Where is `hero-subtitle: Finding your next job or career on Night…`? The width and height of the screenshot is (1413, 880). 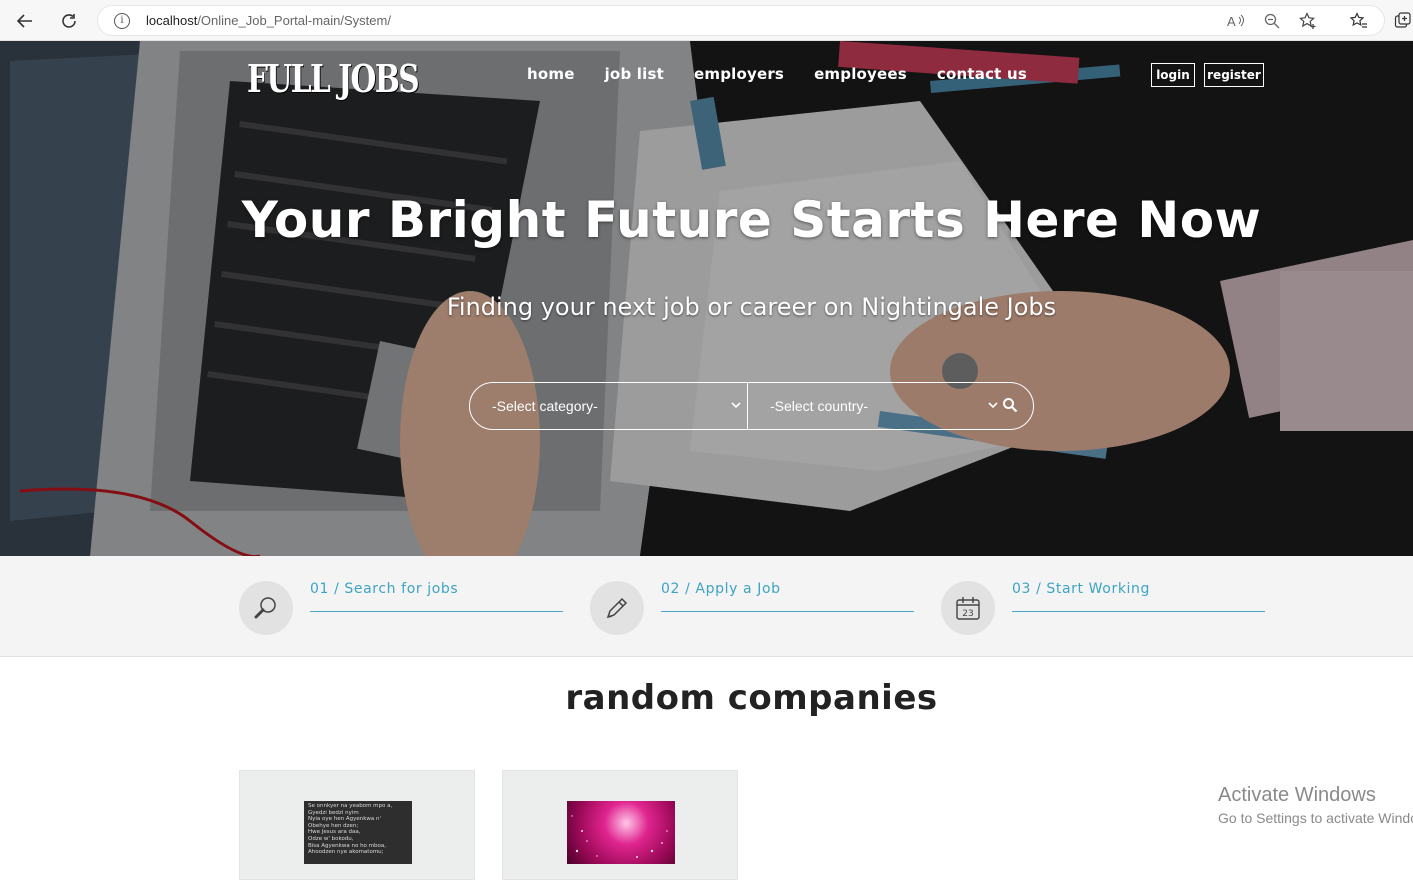 hero-subtitle: Finding your next job or career on Night… is located at coordinates (751, 307).